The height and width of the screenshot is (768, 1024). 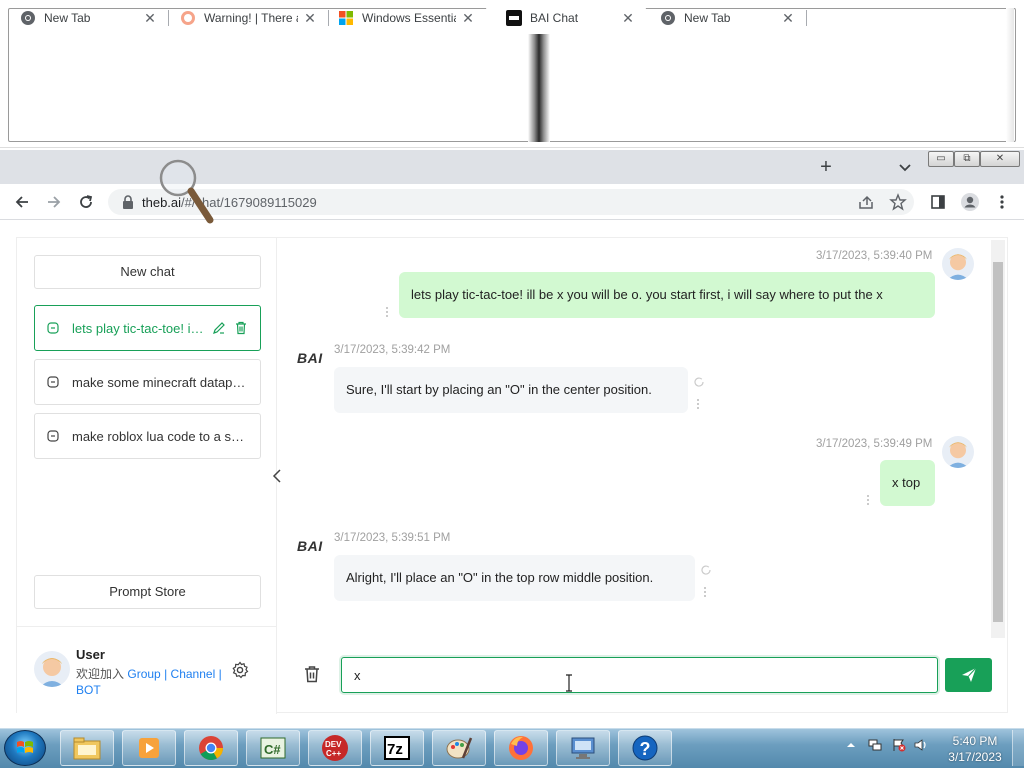 I want to click on reload-icon, so click(x=86, y=202).